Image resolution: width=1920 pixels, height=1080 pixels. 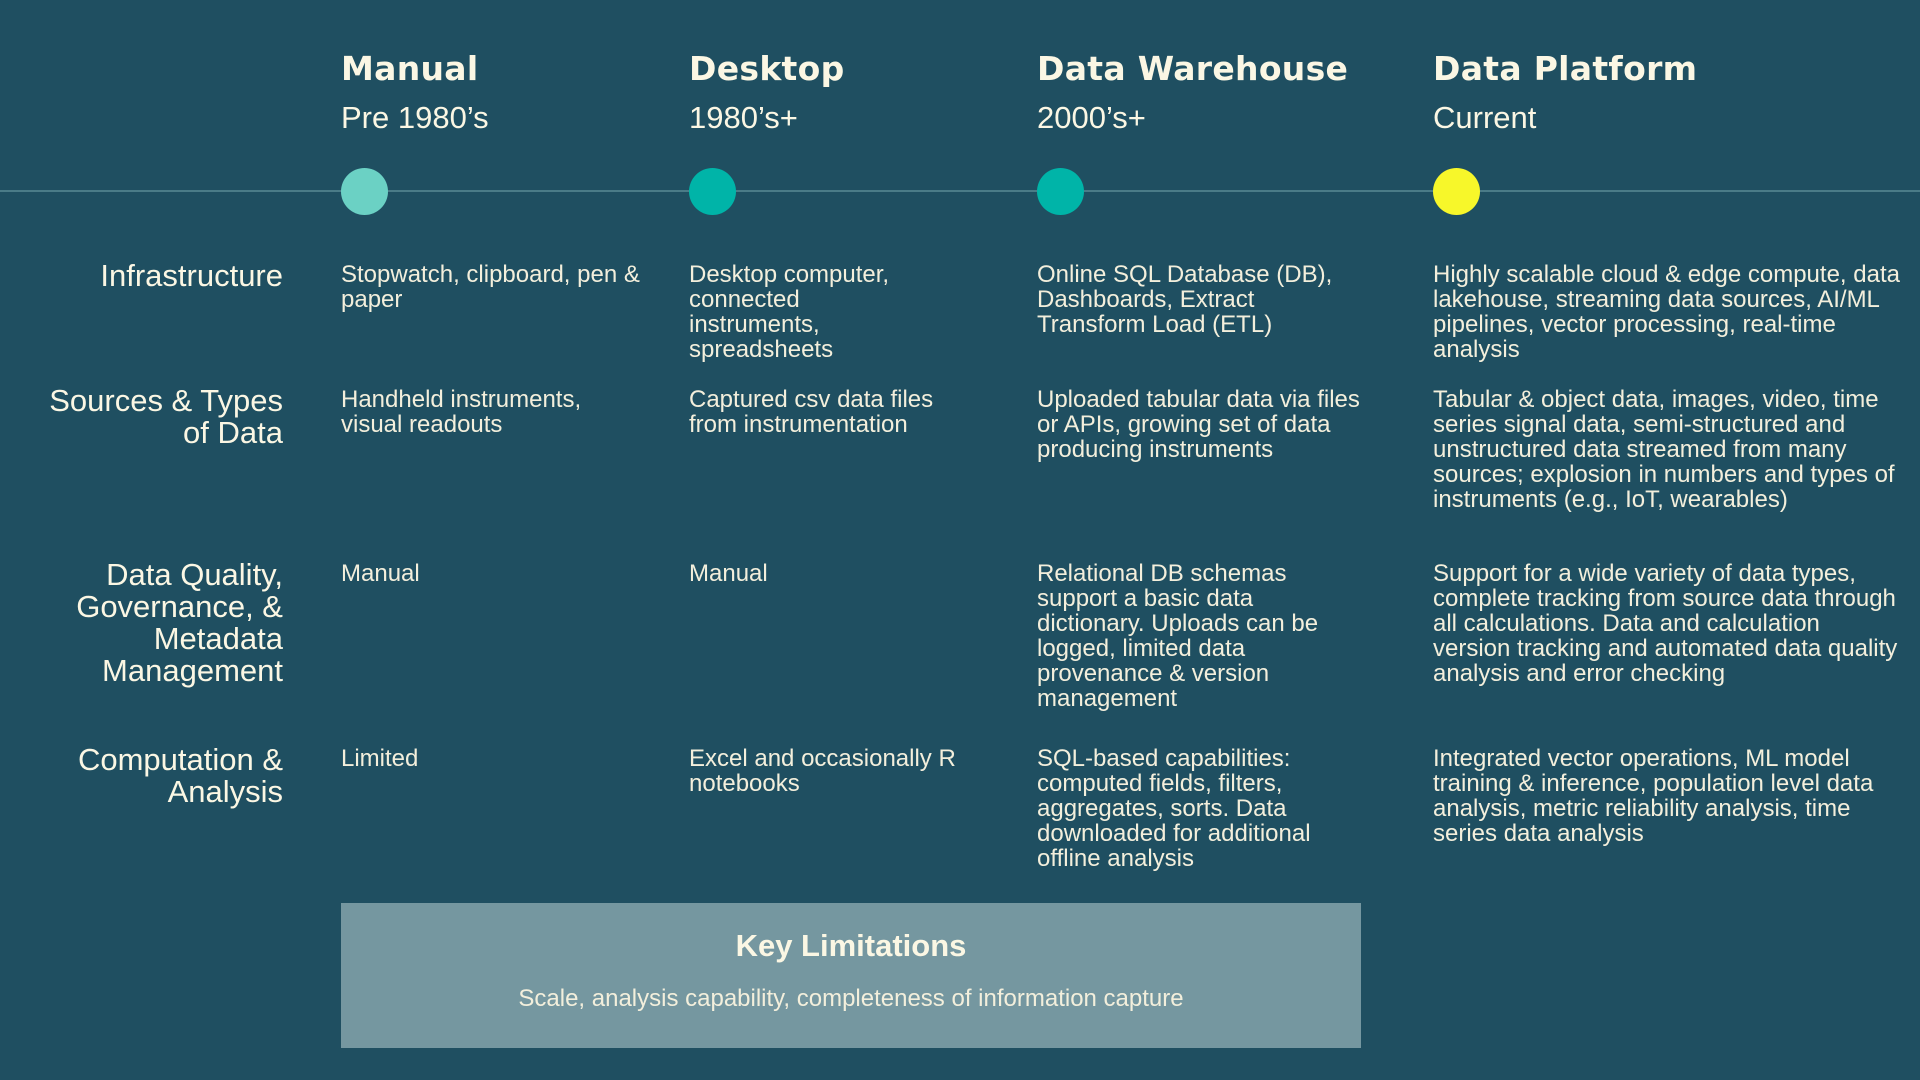 I want to click on era-title-data-warehouse: Data Warehouse, so click(x=1193, y=68).